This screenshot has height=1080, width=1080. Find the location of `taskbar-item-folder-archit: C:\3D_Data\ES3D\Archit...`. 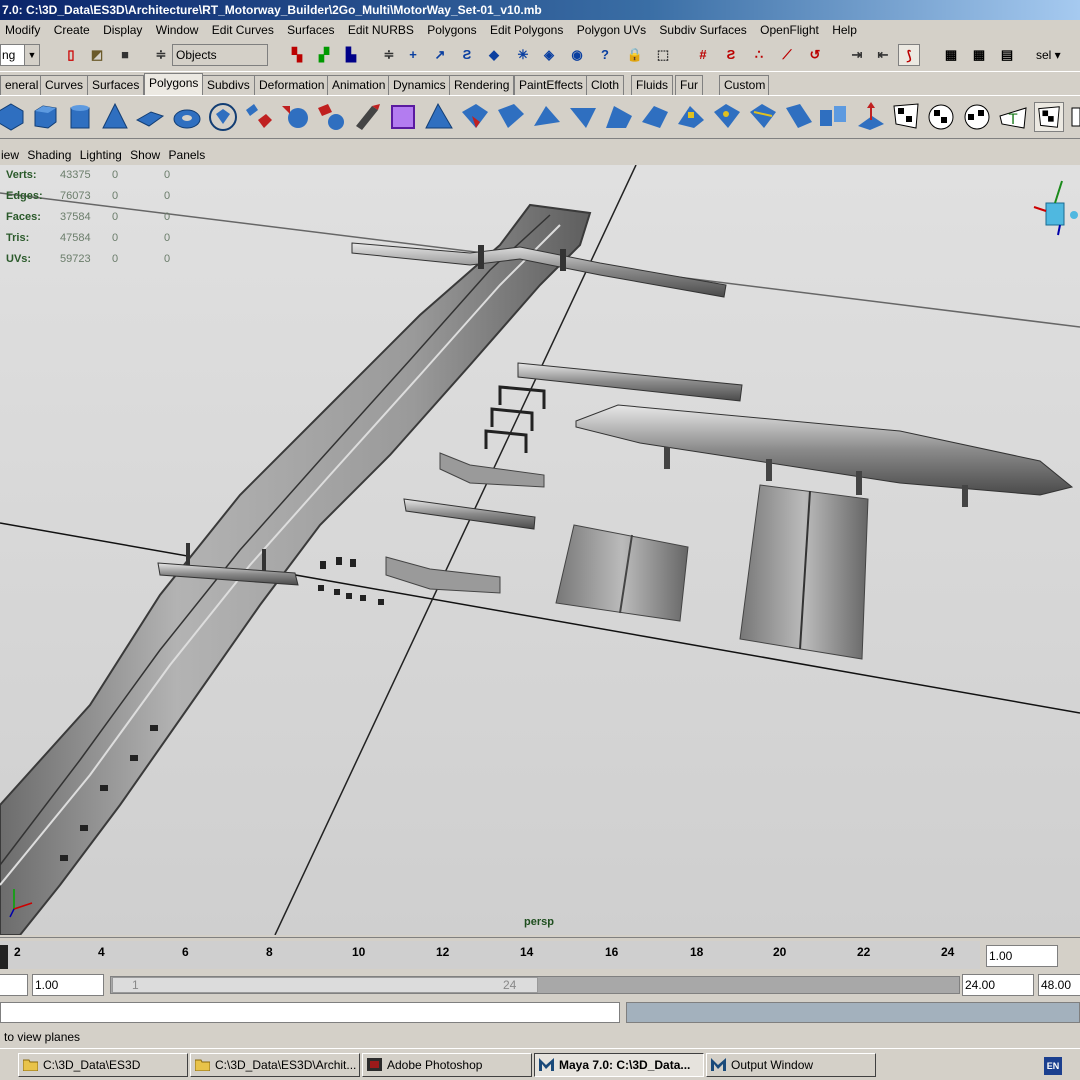

taskbar-item-folder-archit: C:\3D_Data\ES3D\Archit... is located at coordinates (275, 1065).